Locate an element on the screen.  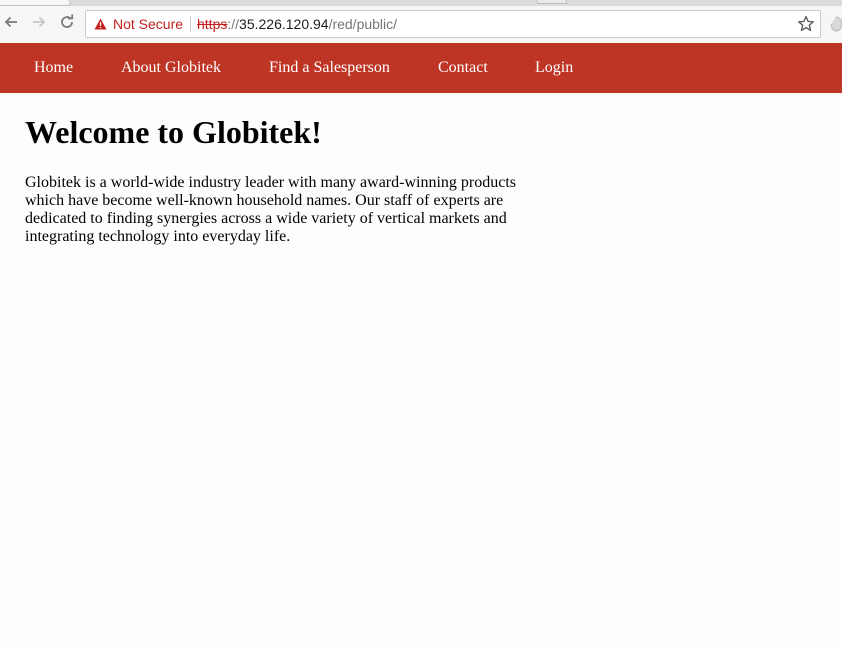
url-scheme: https is located at coordinates (212, 24).